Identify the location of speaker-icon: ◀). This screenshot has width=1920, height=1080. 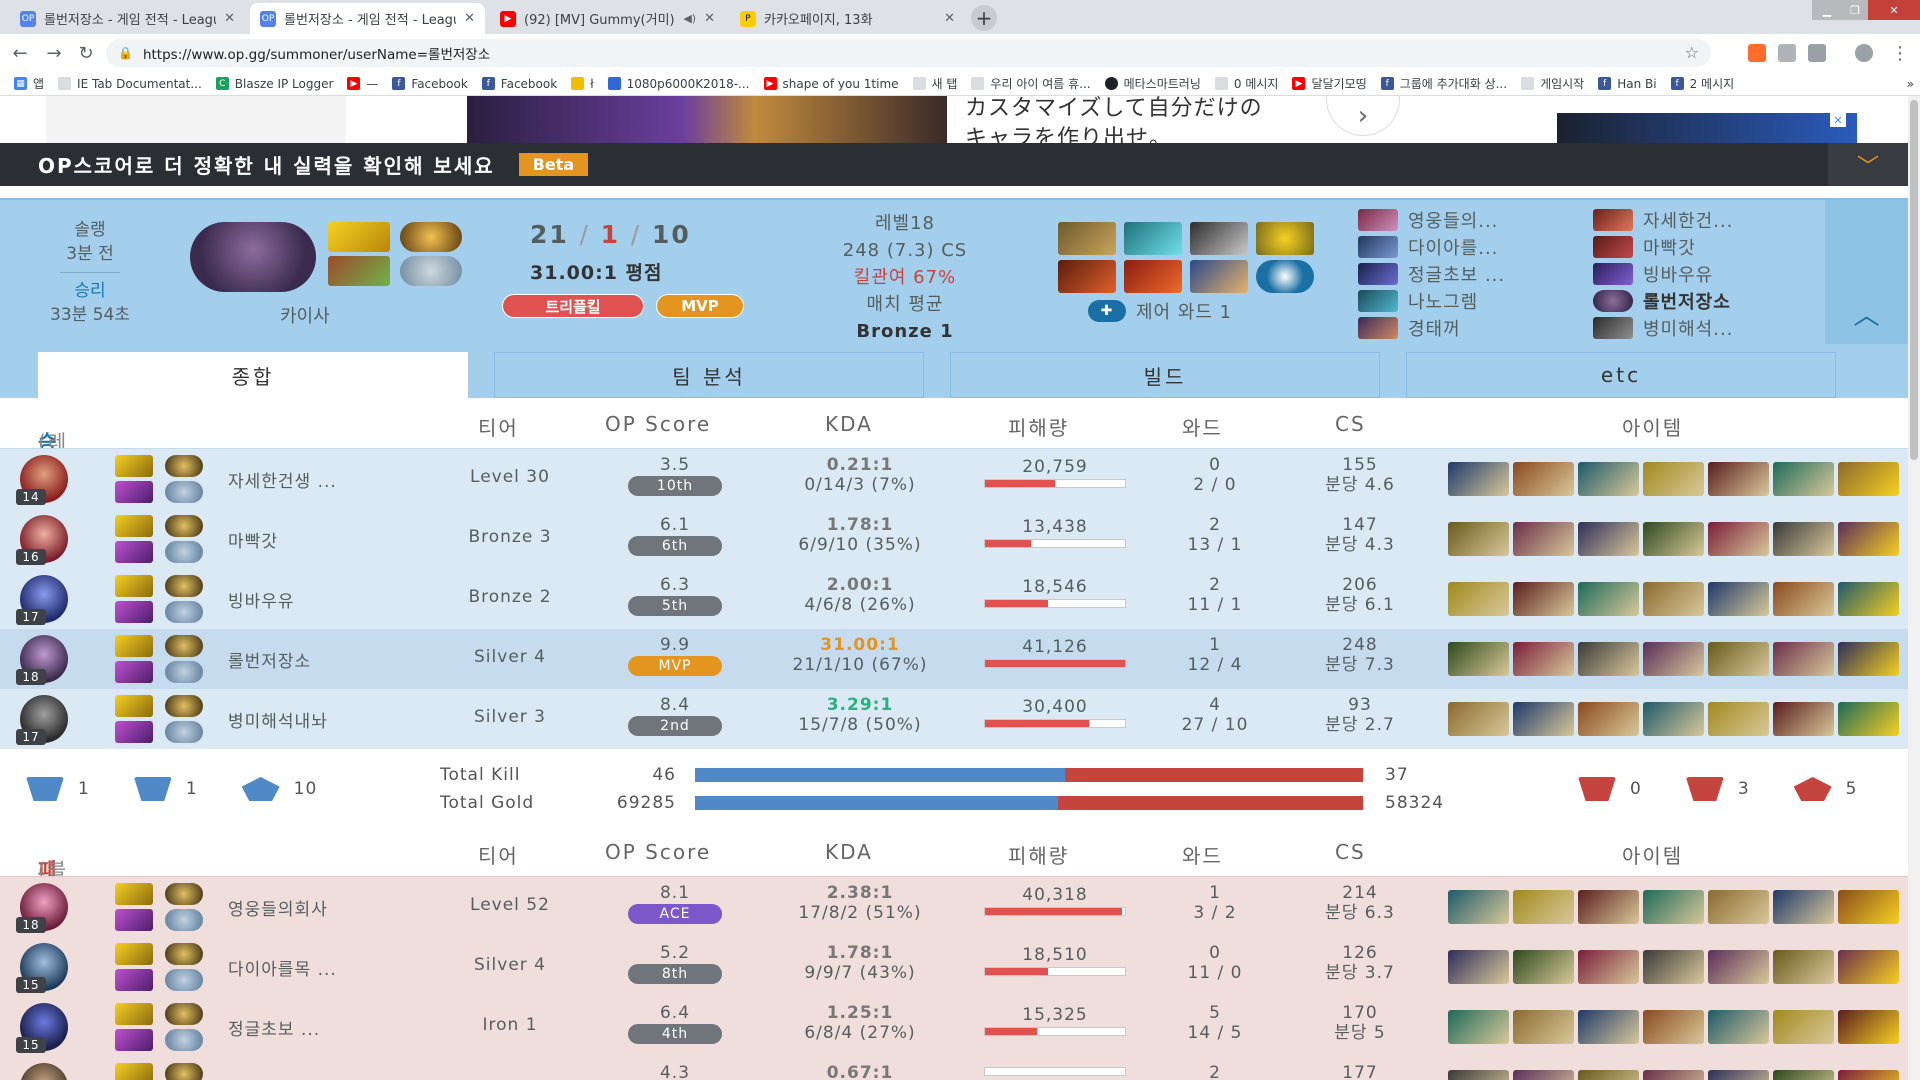
(689, 18).